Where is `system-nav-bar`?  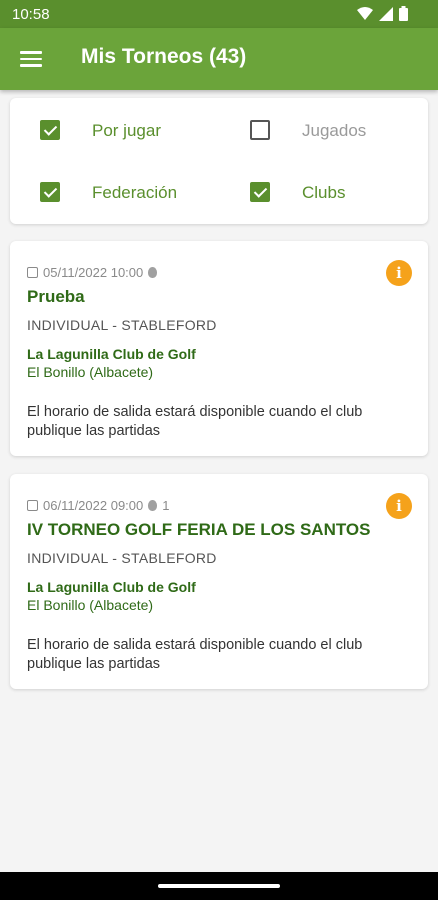
system-nav-bar is located at coordinates (219, 886).